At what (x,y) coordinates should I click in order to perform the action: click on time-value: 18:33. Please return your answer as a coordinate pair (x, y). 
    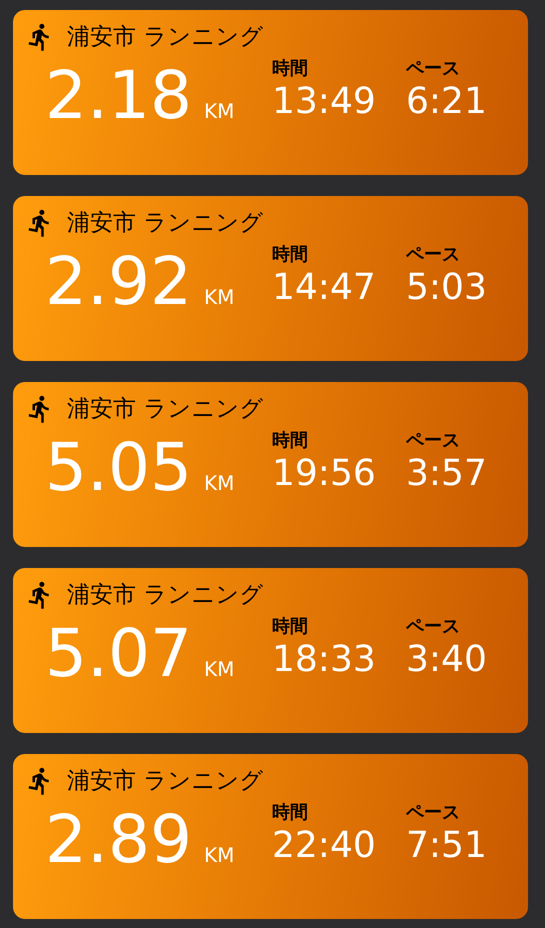
    Looking at the image, I should click on (324, 660).